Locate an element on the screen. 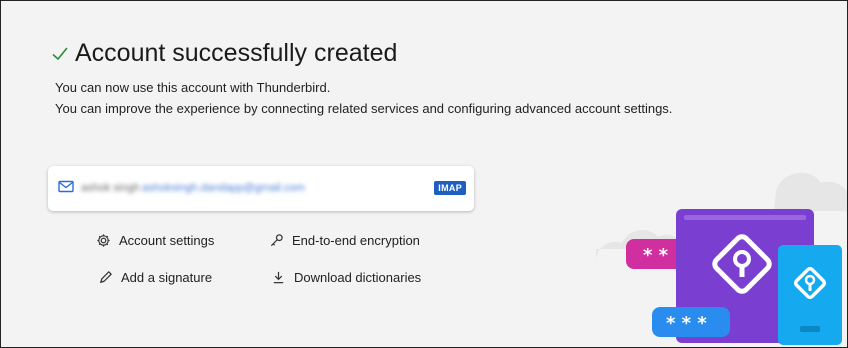 This screenshot has width=848, height=348. mail-icon is located at coordinates (66, 186).